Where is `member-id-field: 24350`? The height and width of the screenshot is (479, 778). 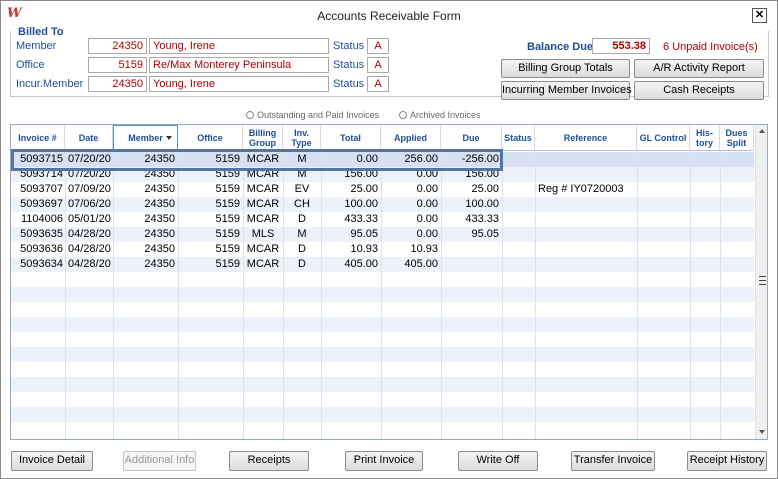 member-id-field: 24350 is located at coordinates (117, 46).